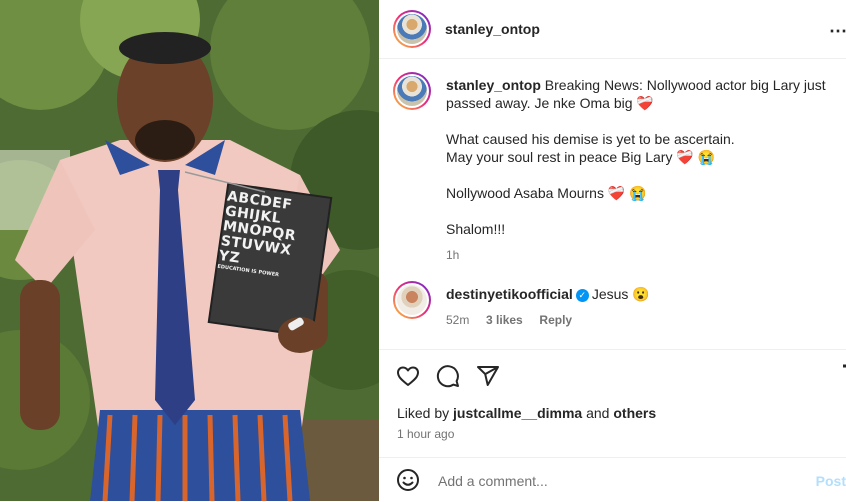  Describe the element at coordinates (525, 193) in the screenshot. I see `caption-text: Nollywood Asaba Mourns` at that location.